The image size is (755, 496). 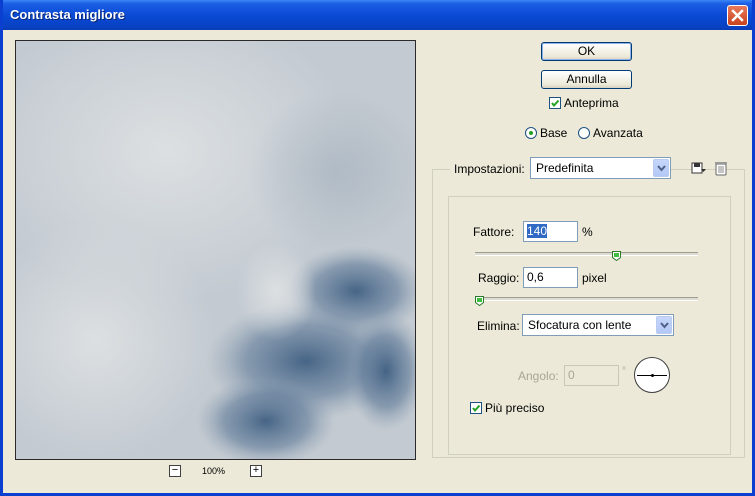 I want to click on amount-label: Fattore:, so click(x=494, y=232).